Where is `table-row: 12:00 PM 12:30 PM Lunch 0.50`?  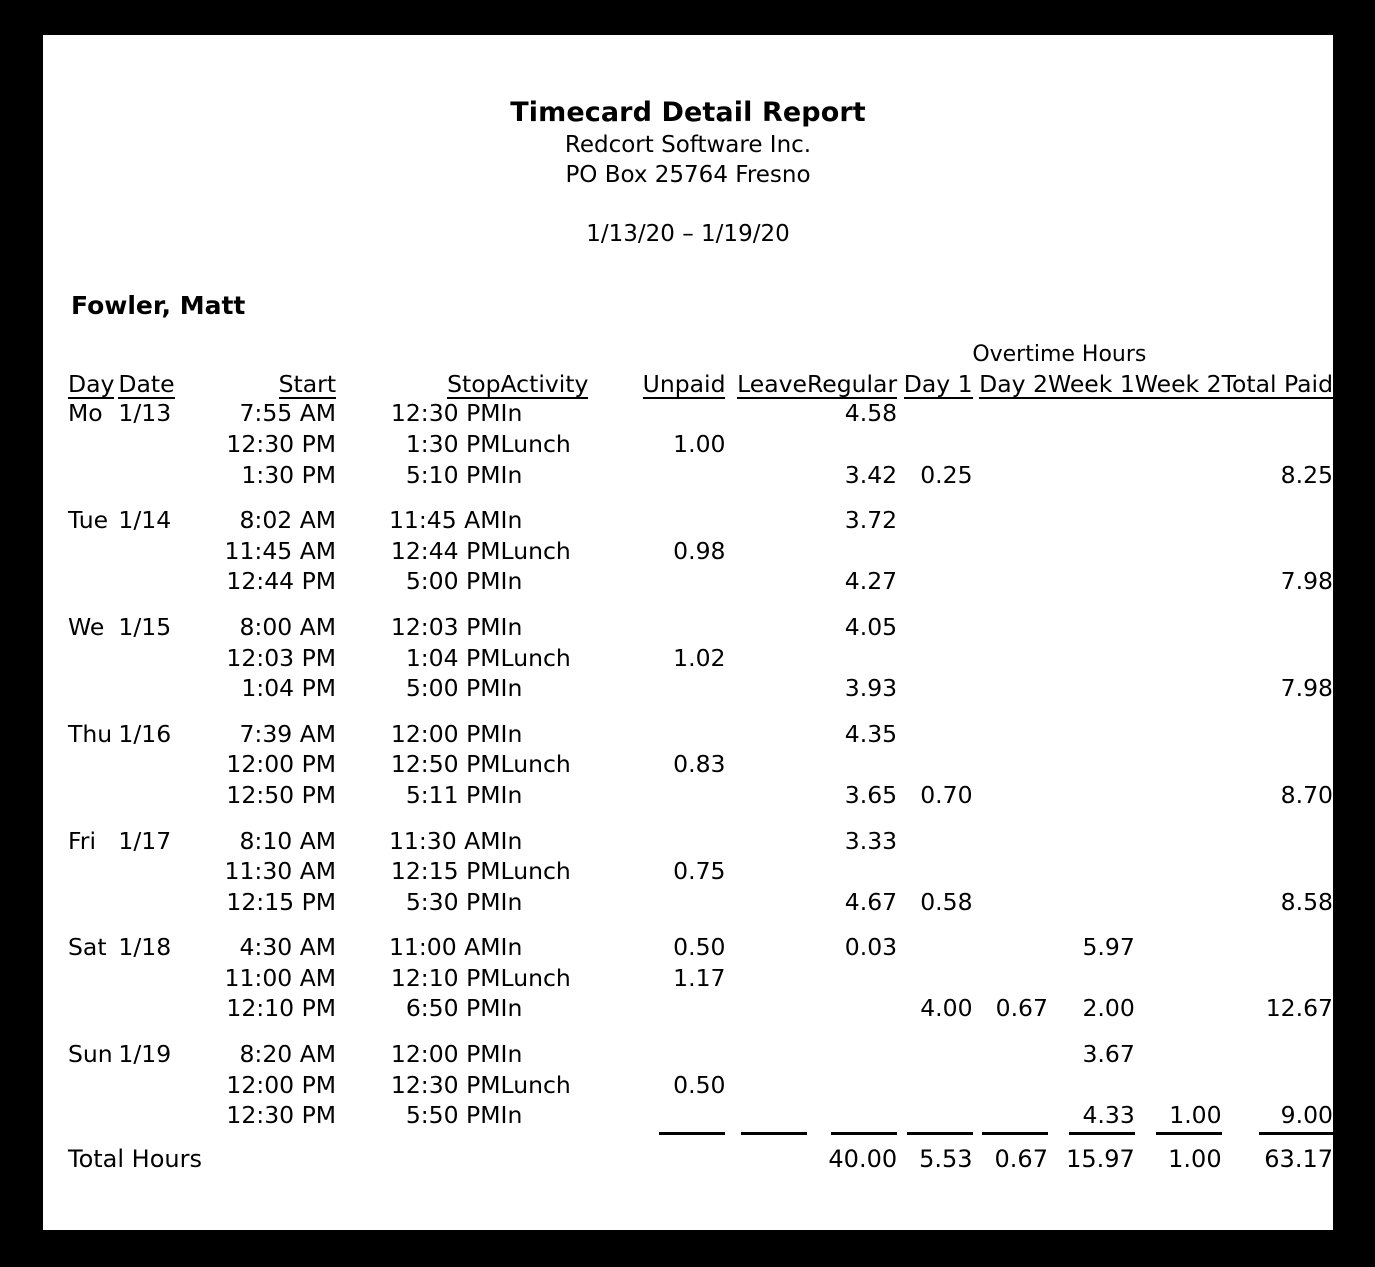
table-row: 12:00 PM 12:30 PM Lunch 0.50 is located at coordinates (700, 1086).